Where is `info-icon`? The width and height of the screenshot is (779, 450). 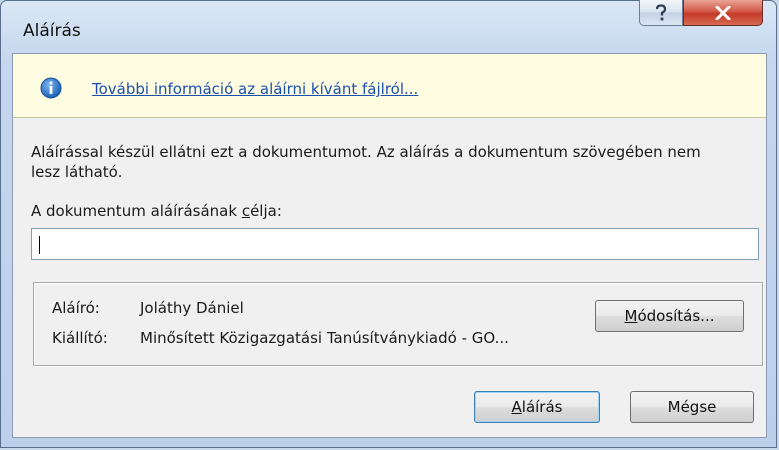 info-icon is located at coordinates (51, 88).